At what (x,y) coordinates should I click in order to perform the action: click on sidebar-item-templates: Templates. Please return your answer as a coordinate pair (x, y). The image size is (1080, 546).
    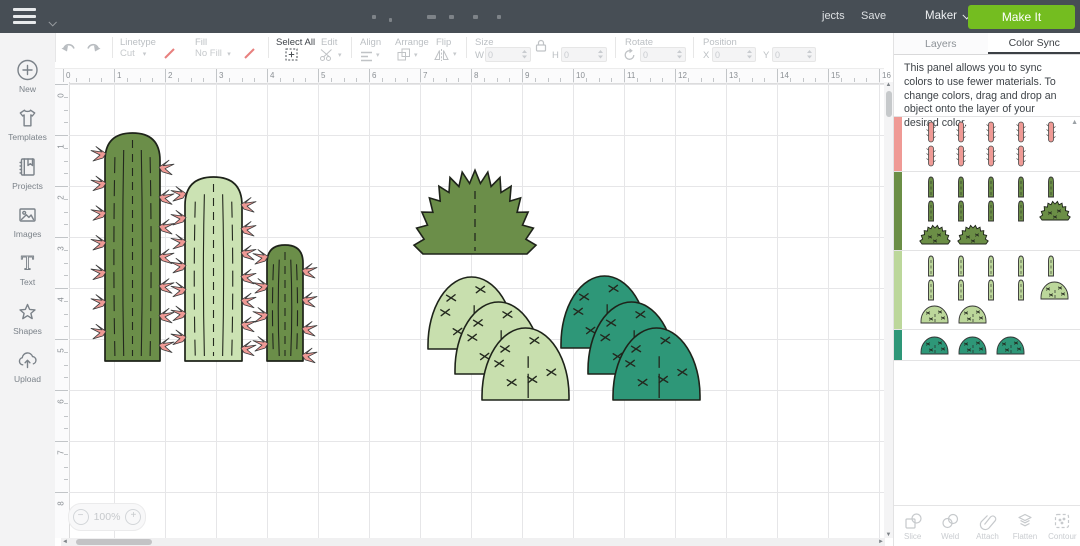
    Looking at the image, I should click on (27, 124).